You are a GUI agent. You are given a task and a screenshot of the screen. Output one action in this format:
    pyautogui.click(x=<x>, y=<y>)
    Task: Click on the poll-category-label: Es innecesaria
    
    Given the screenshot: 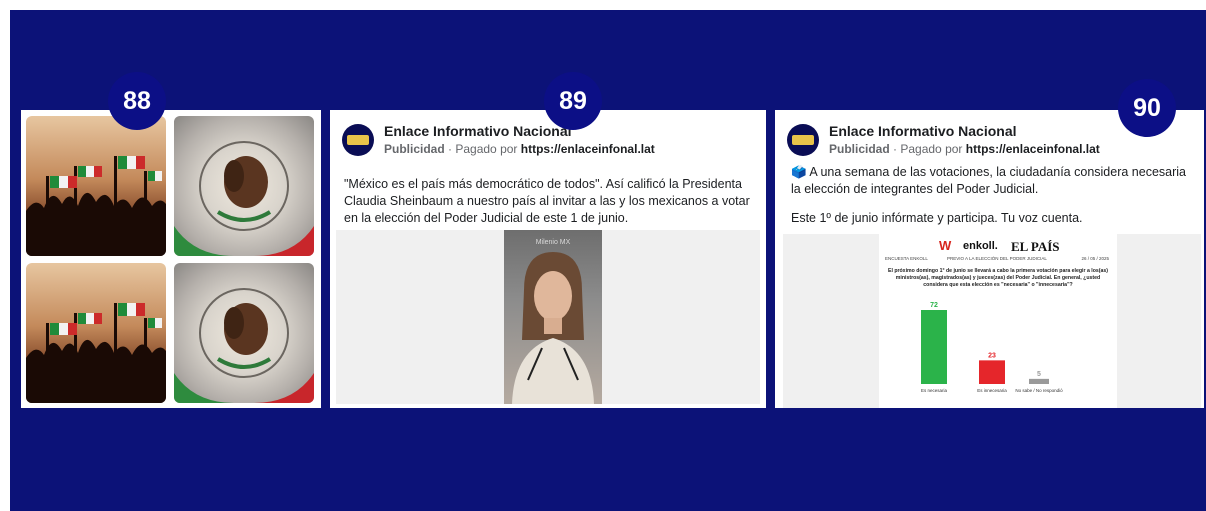 What is the action you would take?
    pyautogui.click(x=992, y=390)
    